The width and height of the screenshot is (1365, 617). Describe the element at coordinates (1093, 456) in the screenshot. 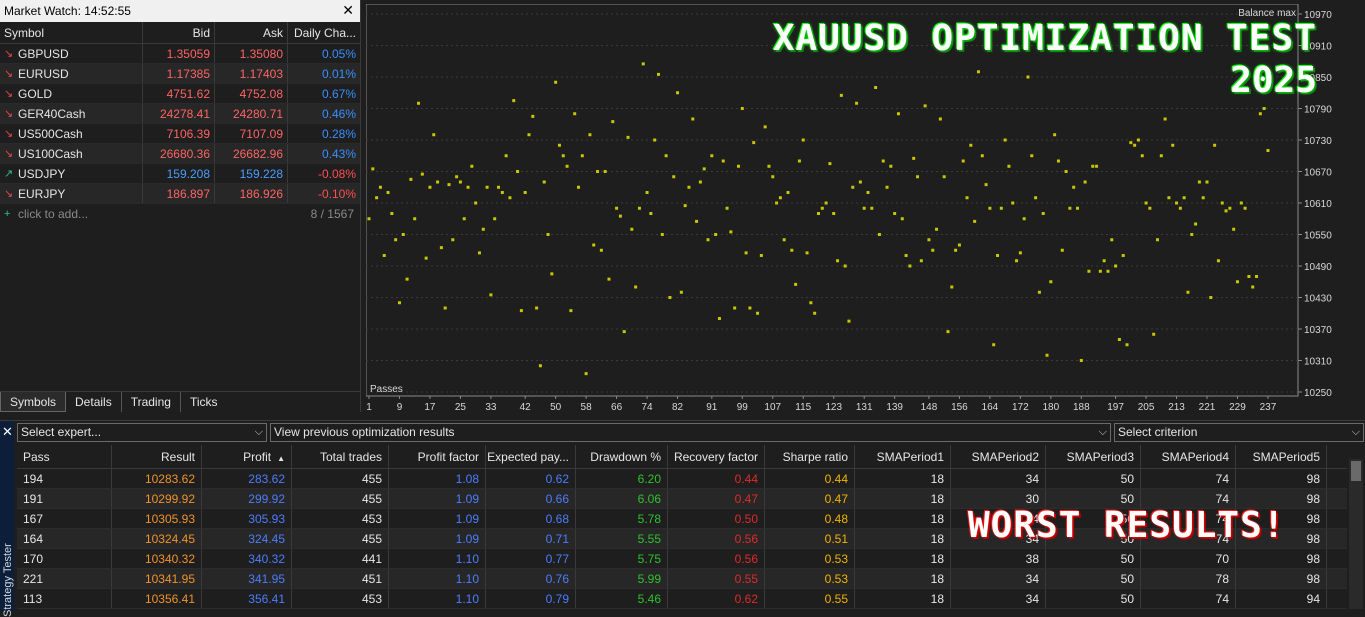

I see `column-header-smaperiod3: SMAPeriod3` at that location.